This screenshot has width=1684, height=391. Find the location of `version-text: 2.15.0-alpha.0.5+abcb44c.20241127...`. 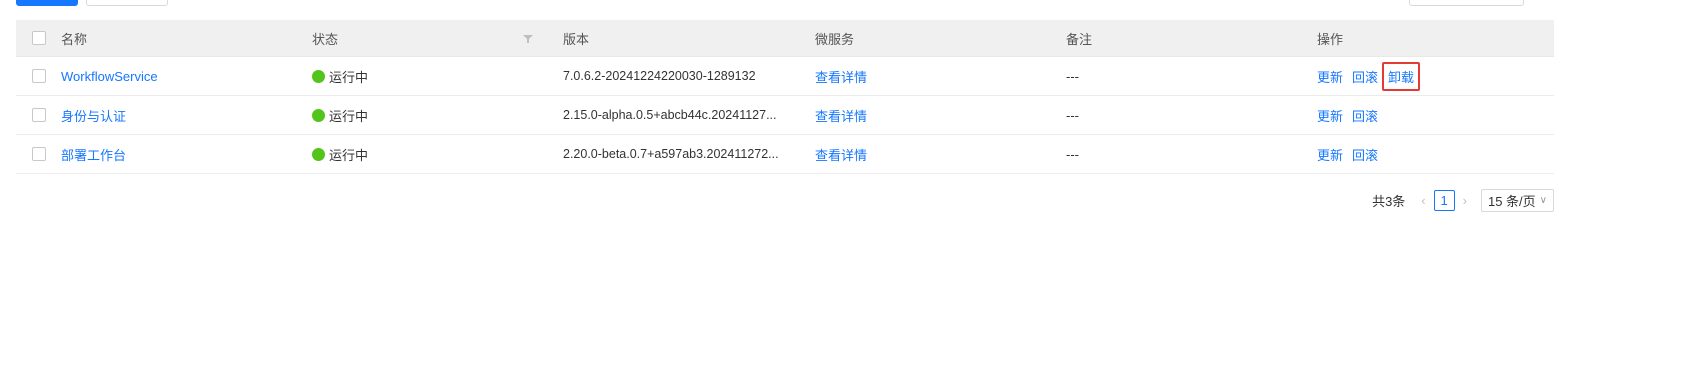

version-text: 2.15.0-alpha.0.5+abcb44c.20241127... is located at coordinates (670, 115).